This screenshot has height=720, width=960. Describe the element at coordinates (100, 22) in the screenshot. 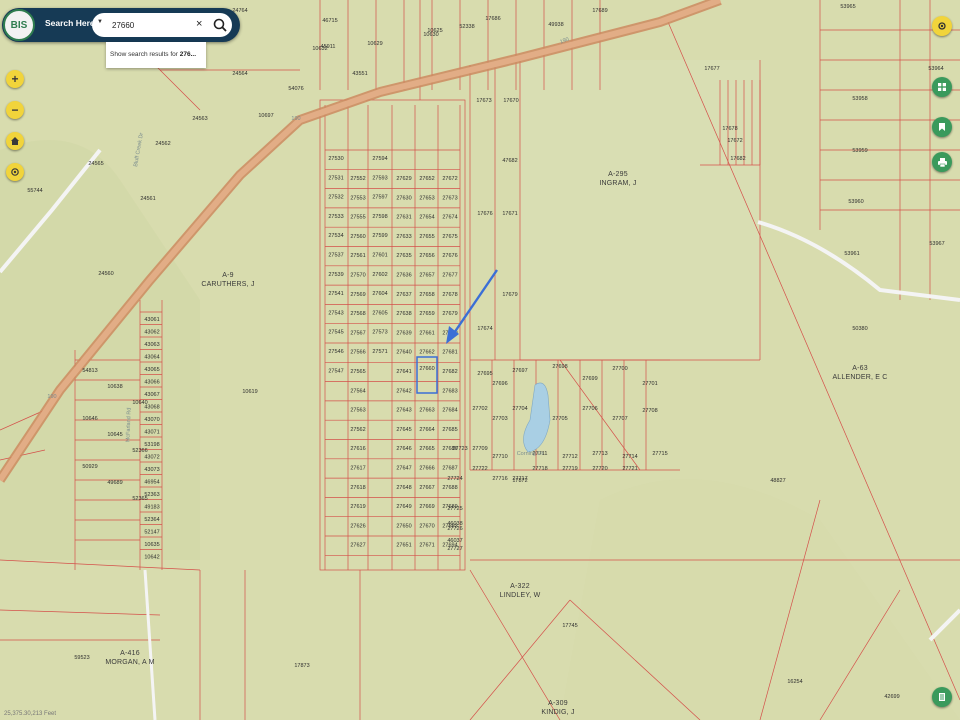

I see `search-type-dropdown-icon: ▼` at that location.